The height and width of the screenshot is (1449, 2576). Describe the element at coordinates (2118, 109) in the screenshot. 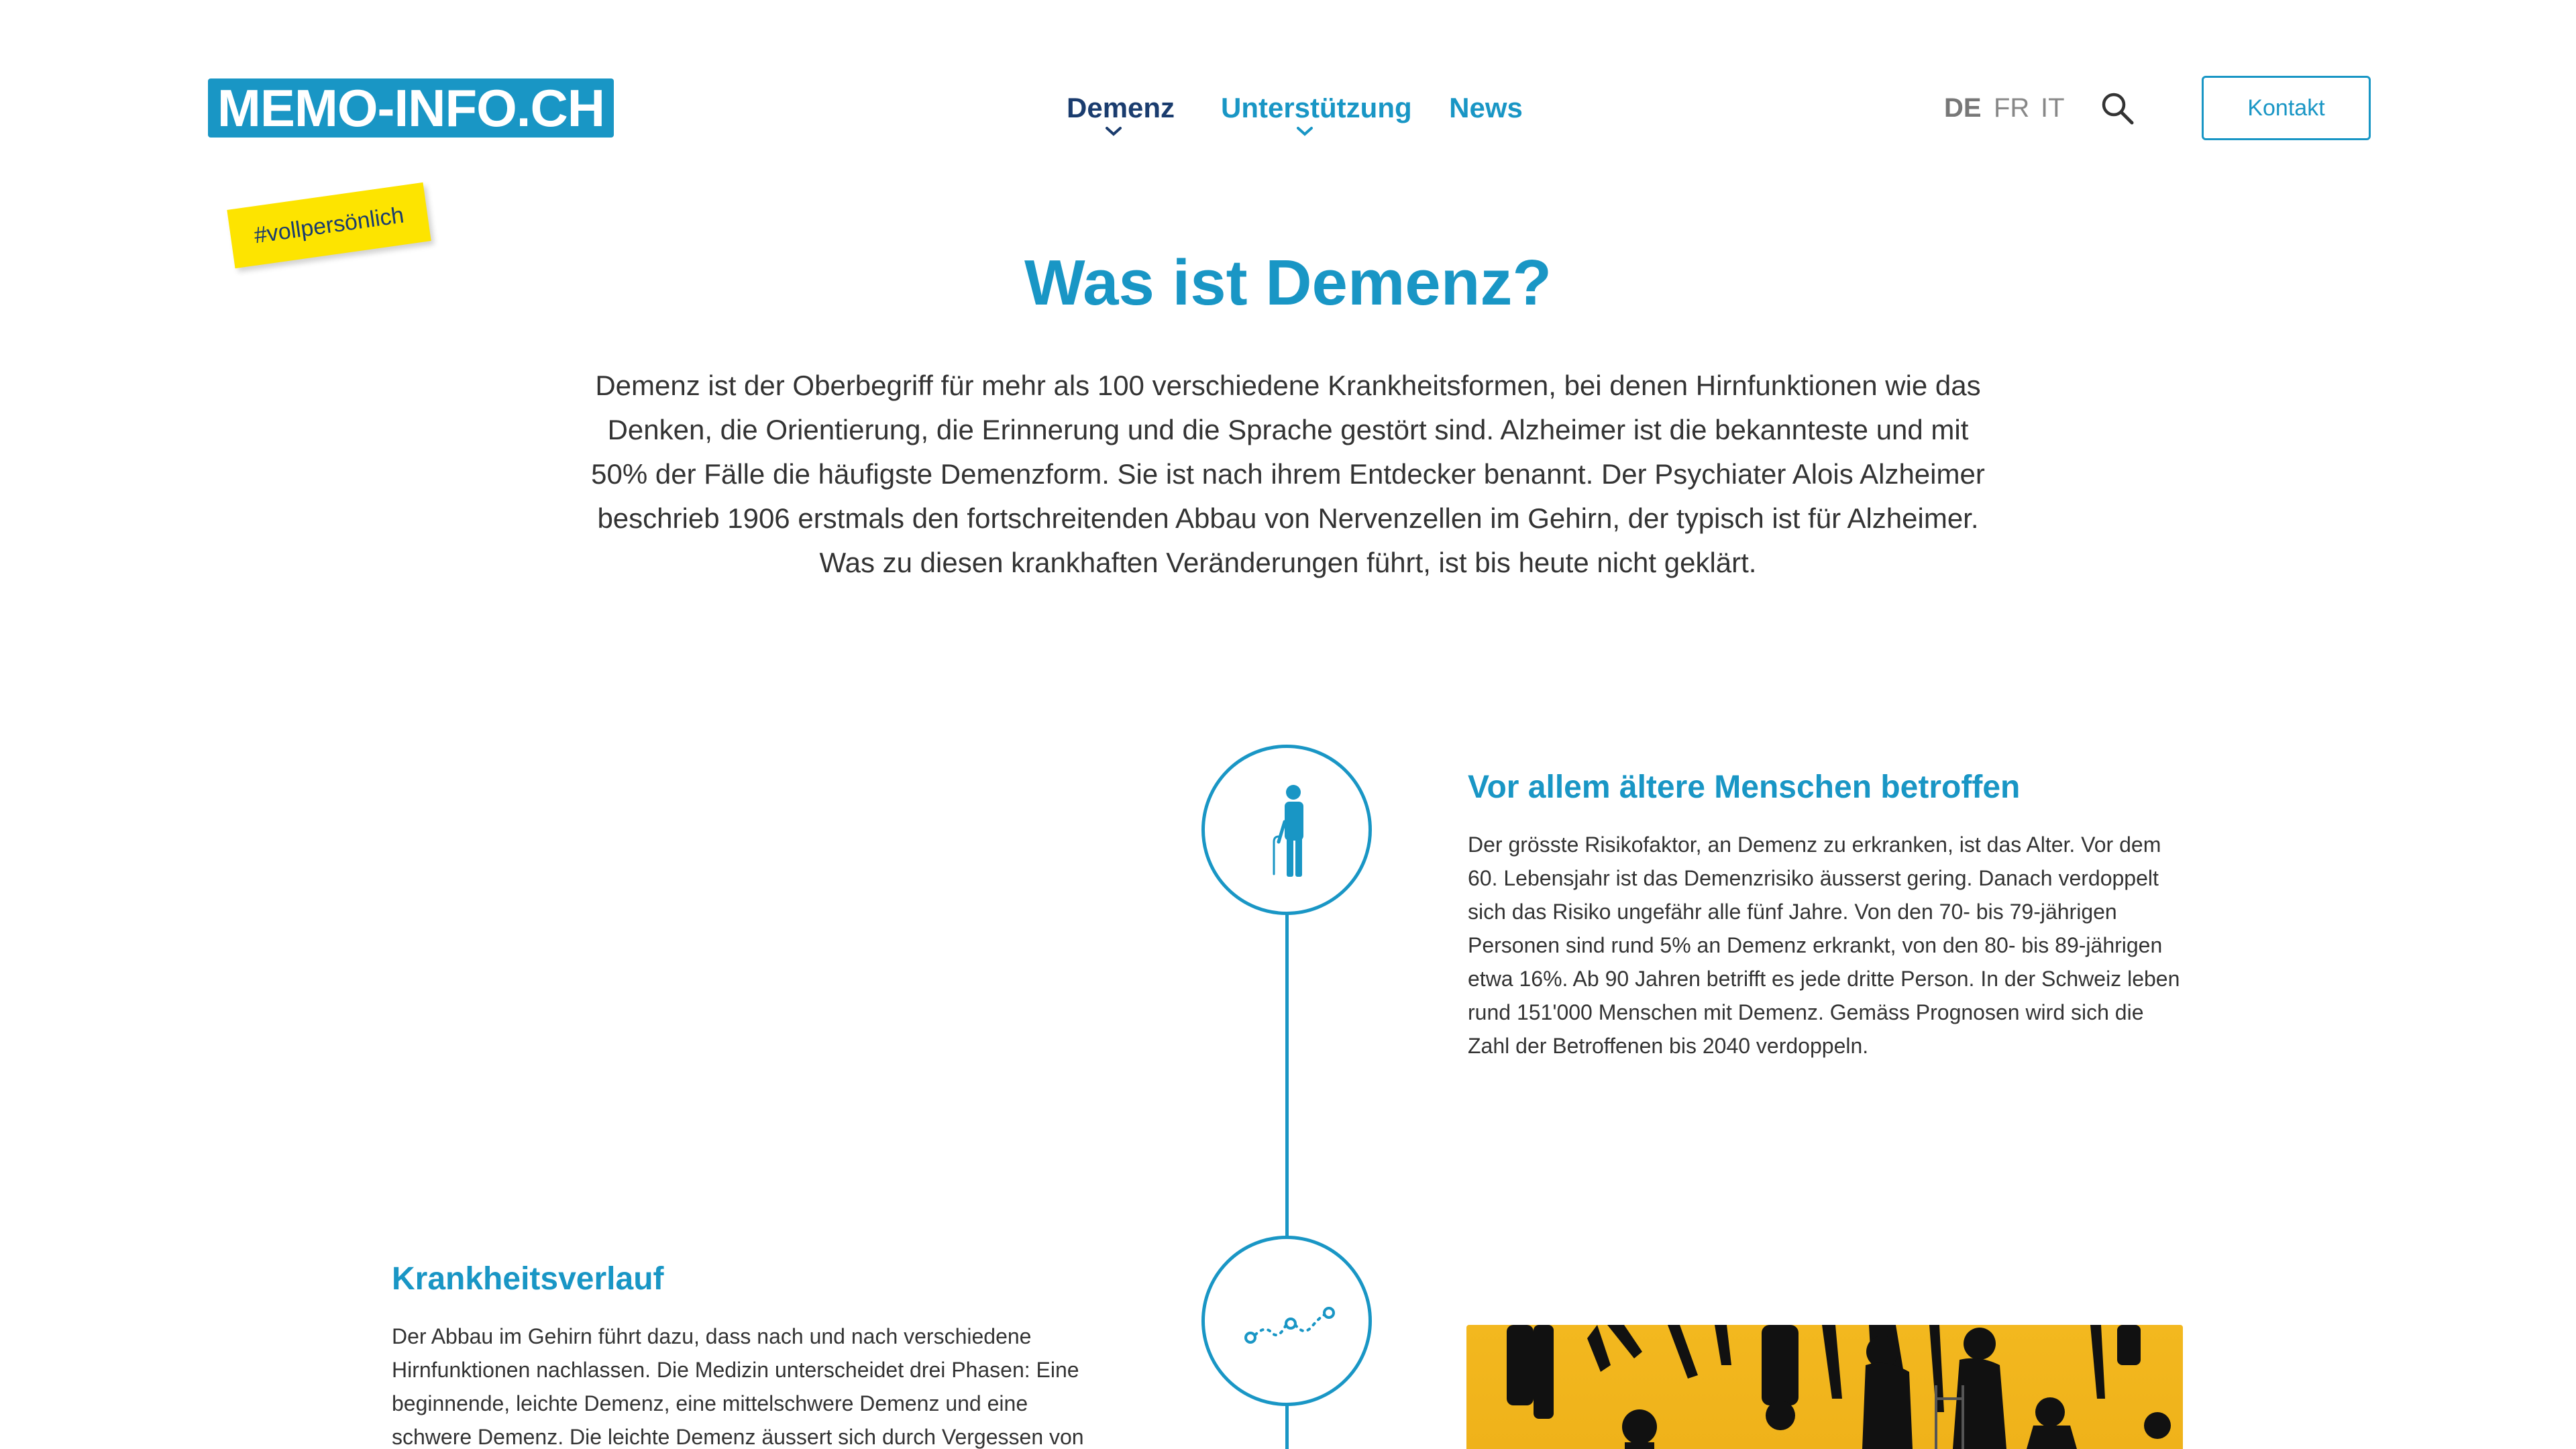

I see `search-icon` at that location.